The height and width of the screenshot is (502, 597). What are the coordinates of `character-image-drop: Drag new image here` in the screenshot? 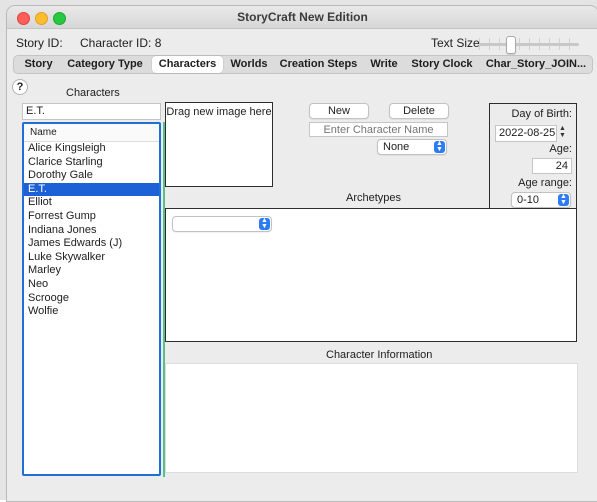 It's located at (219, 144).